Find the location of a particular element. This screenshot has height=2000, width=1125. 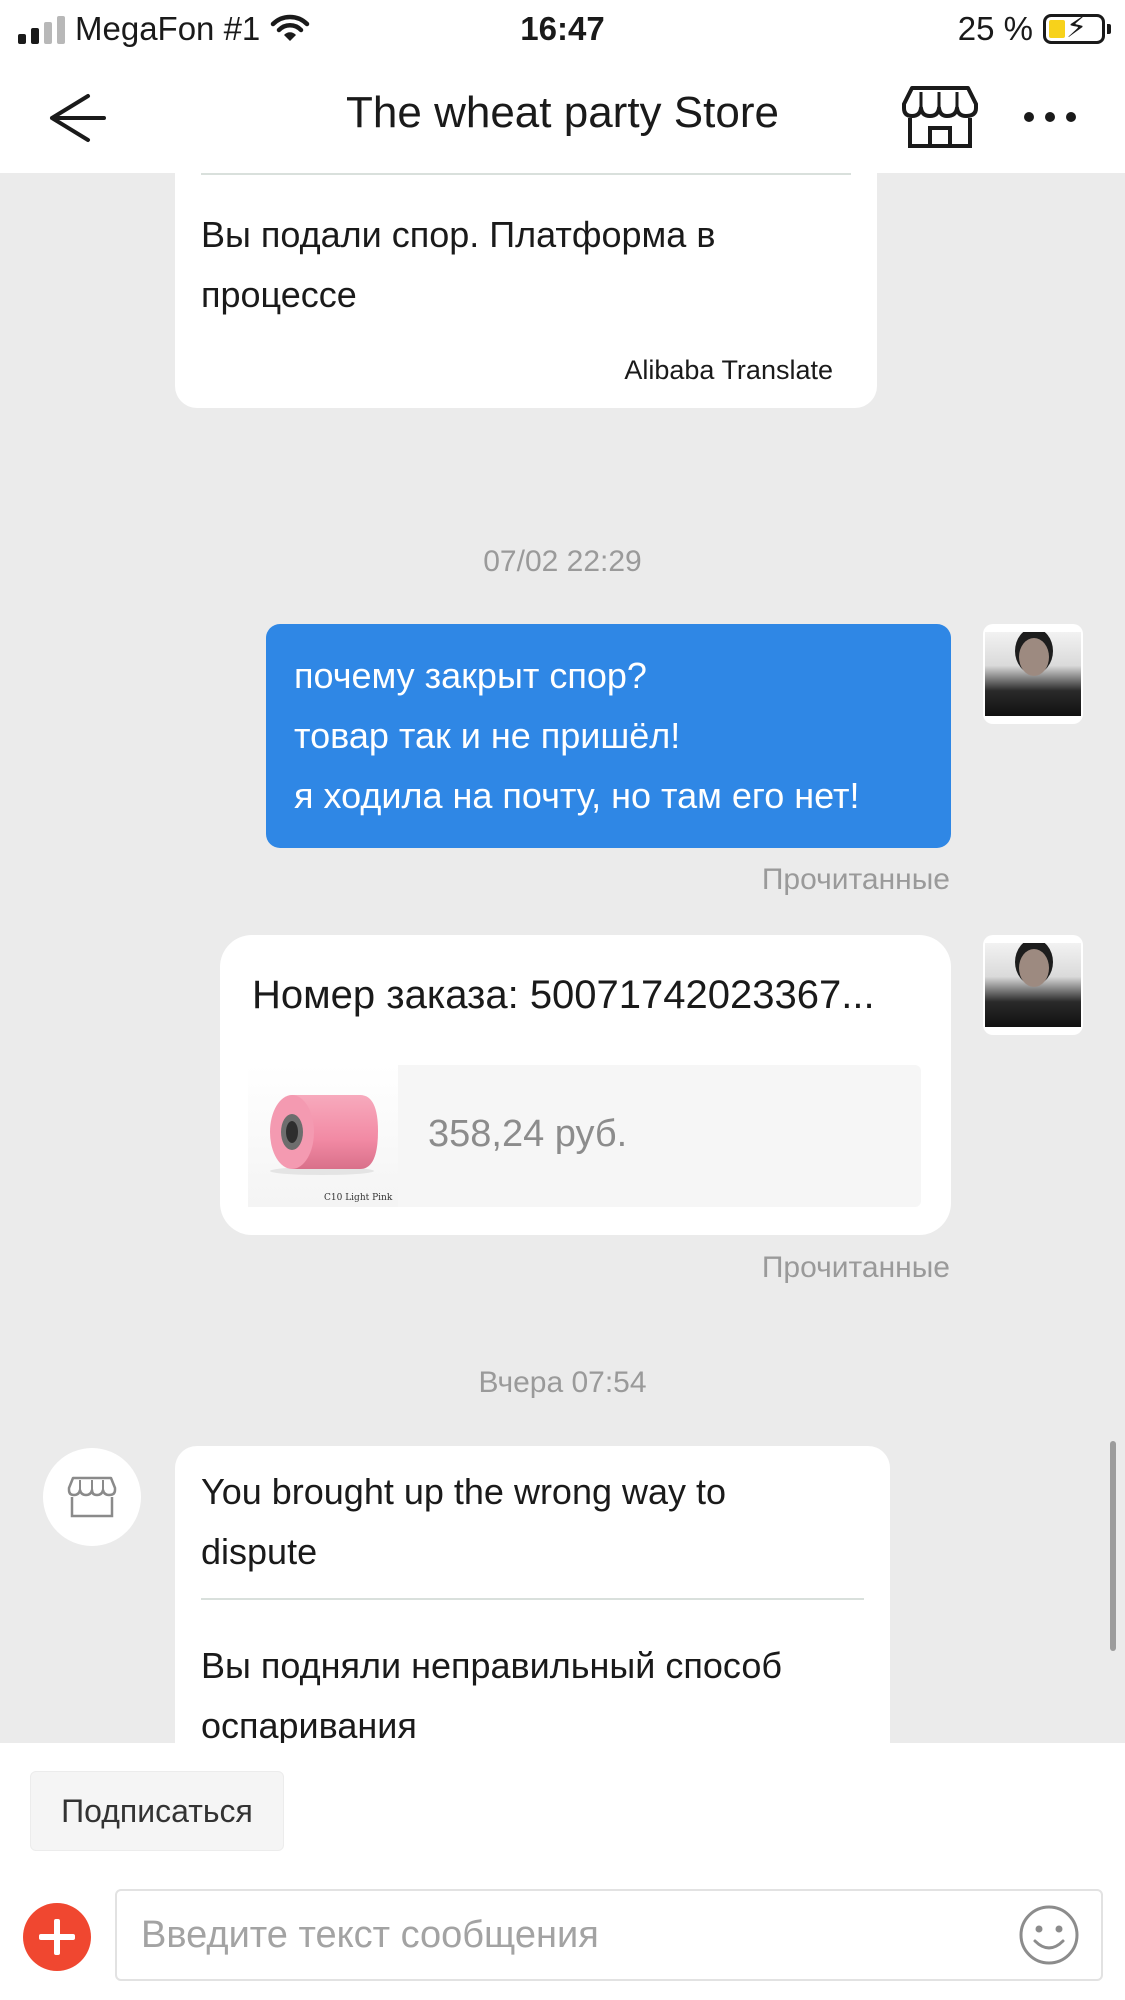

message-line: я ходила на почту, но там его нет! is located at coordinates (577, 795).